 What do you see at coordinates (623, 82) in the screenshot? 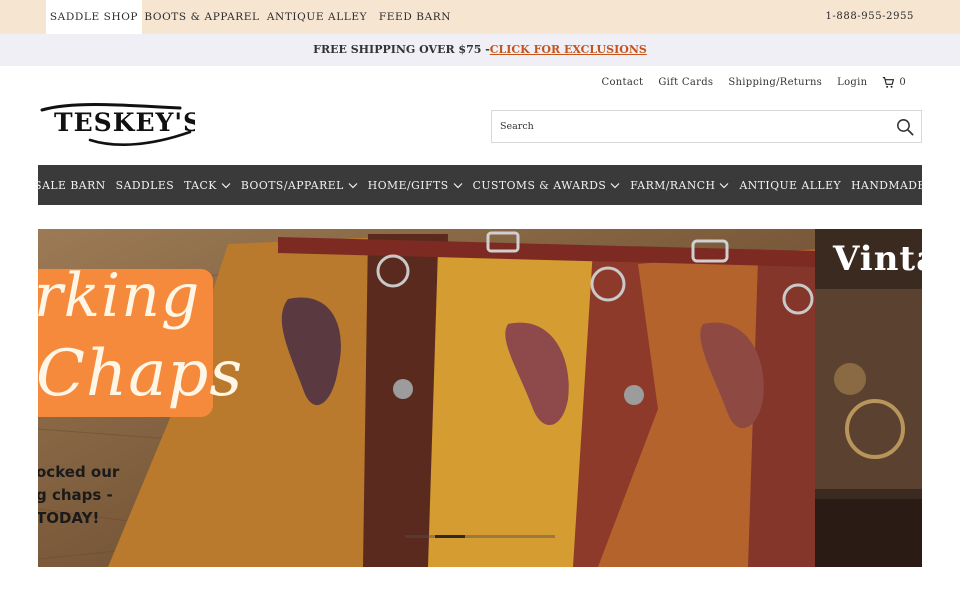
I see `contact-link: Contact` at bounding box center [623, 82].